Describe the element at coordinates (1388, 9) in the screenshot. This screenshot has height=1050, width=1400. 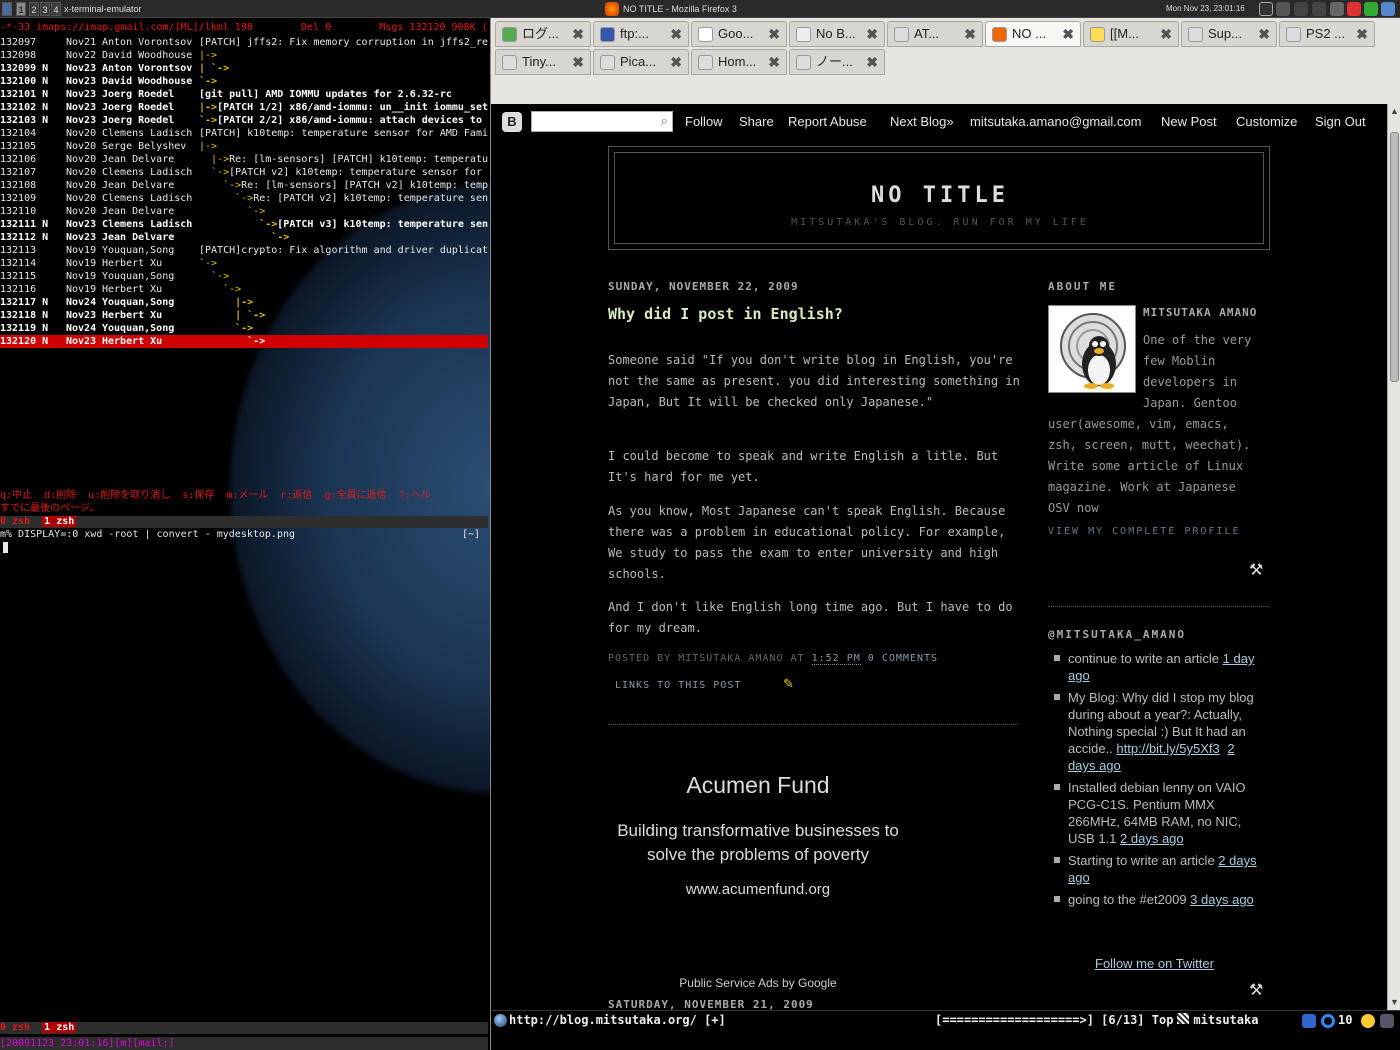
I see `bluetooth-icon` at that location.